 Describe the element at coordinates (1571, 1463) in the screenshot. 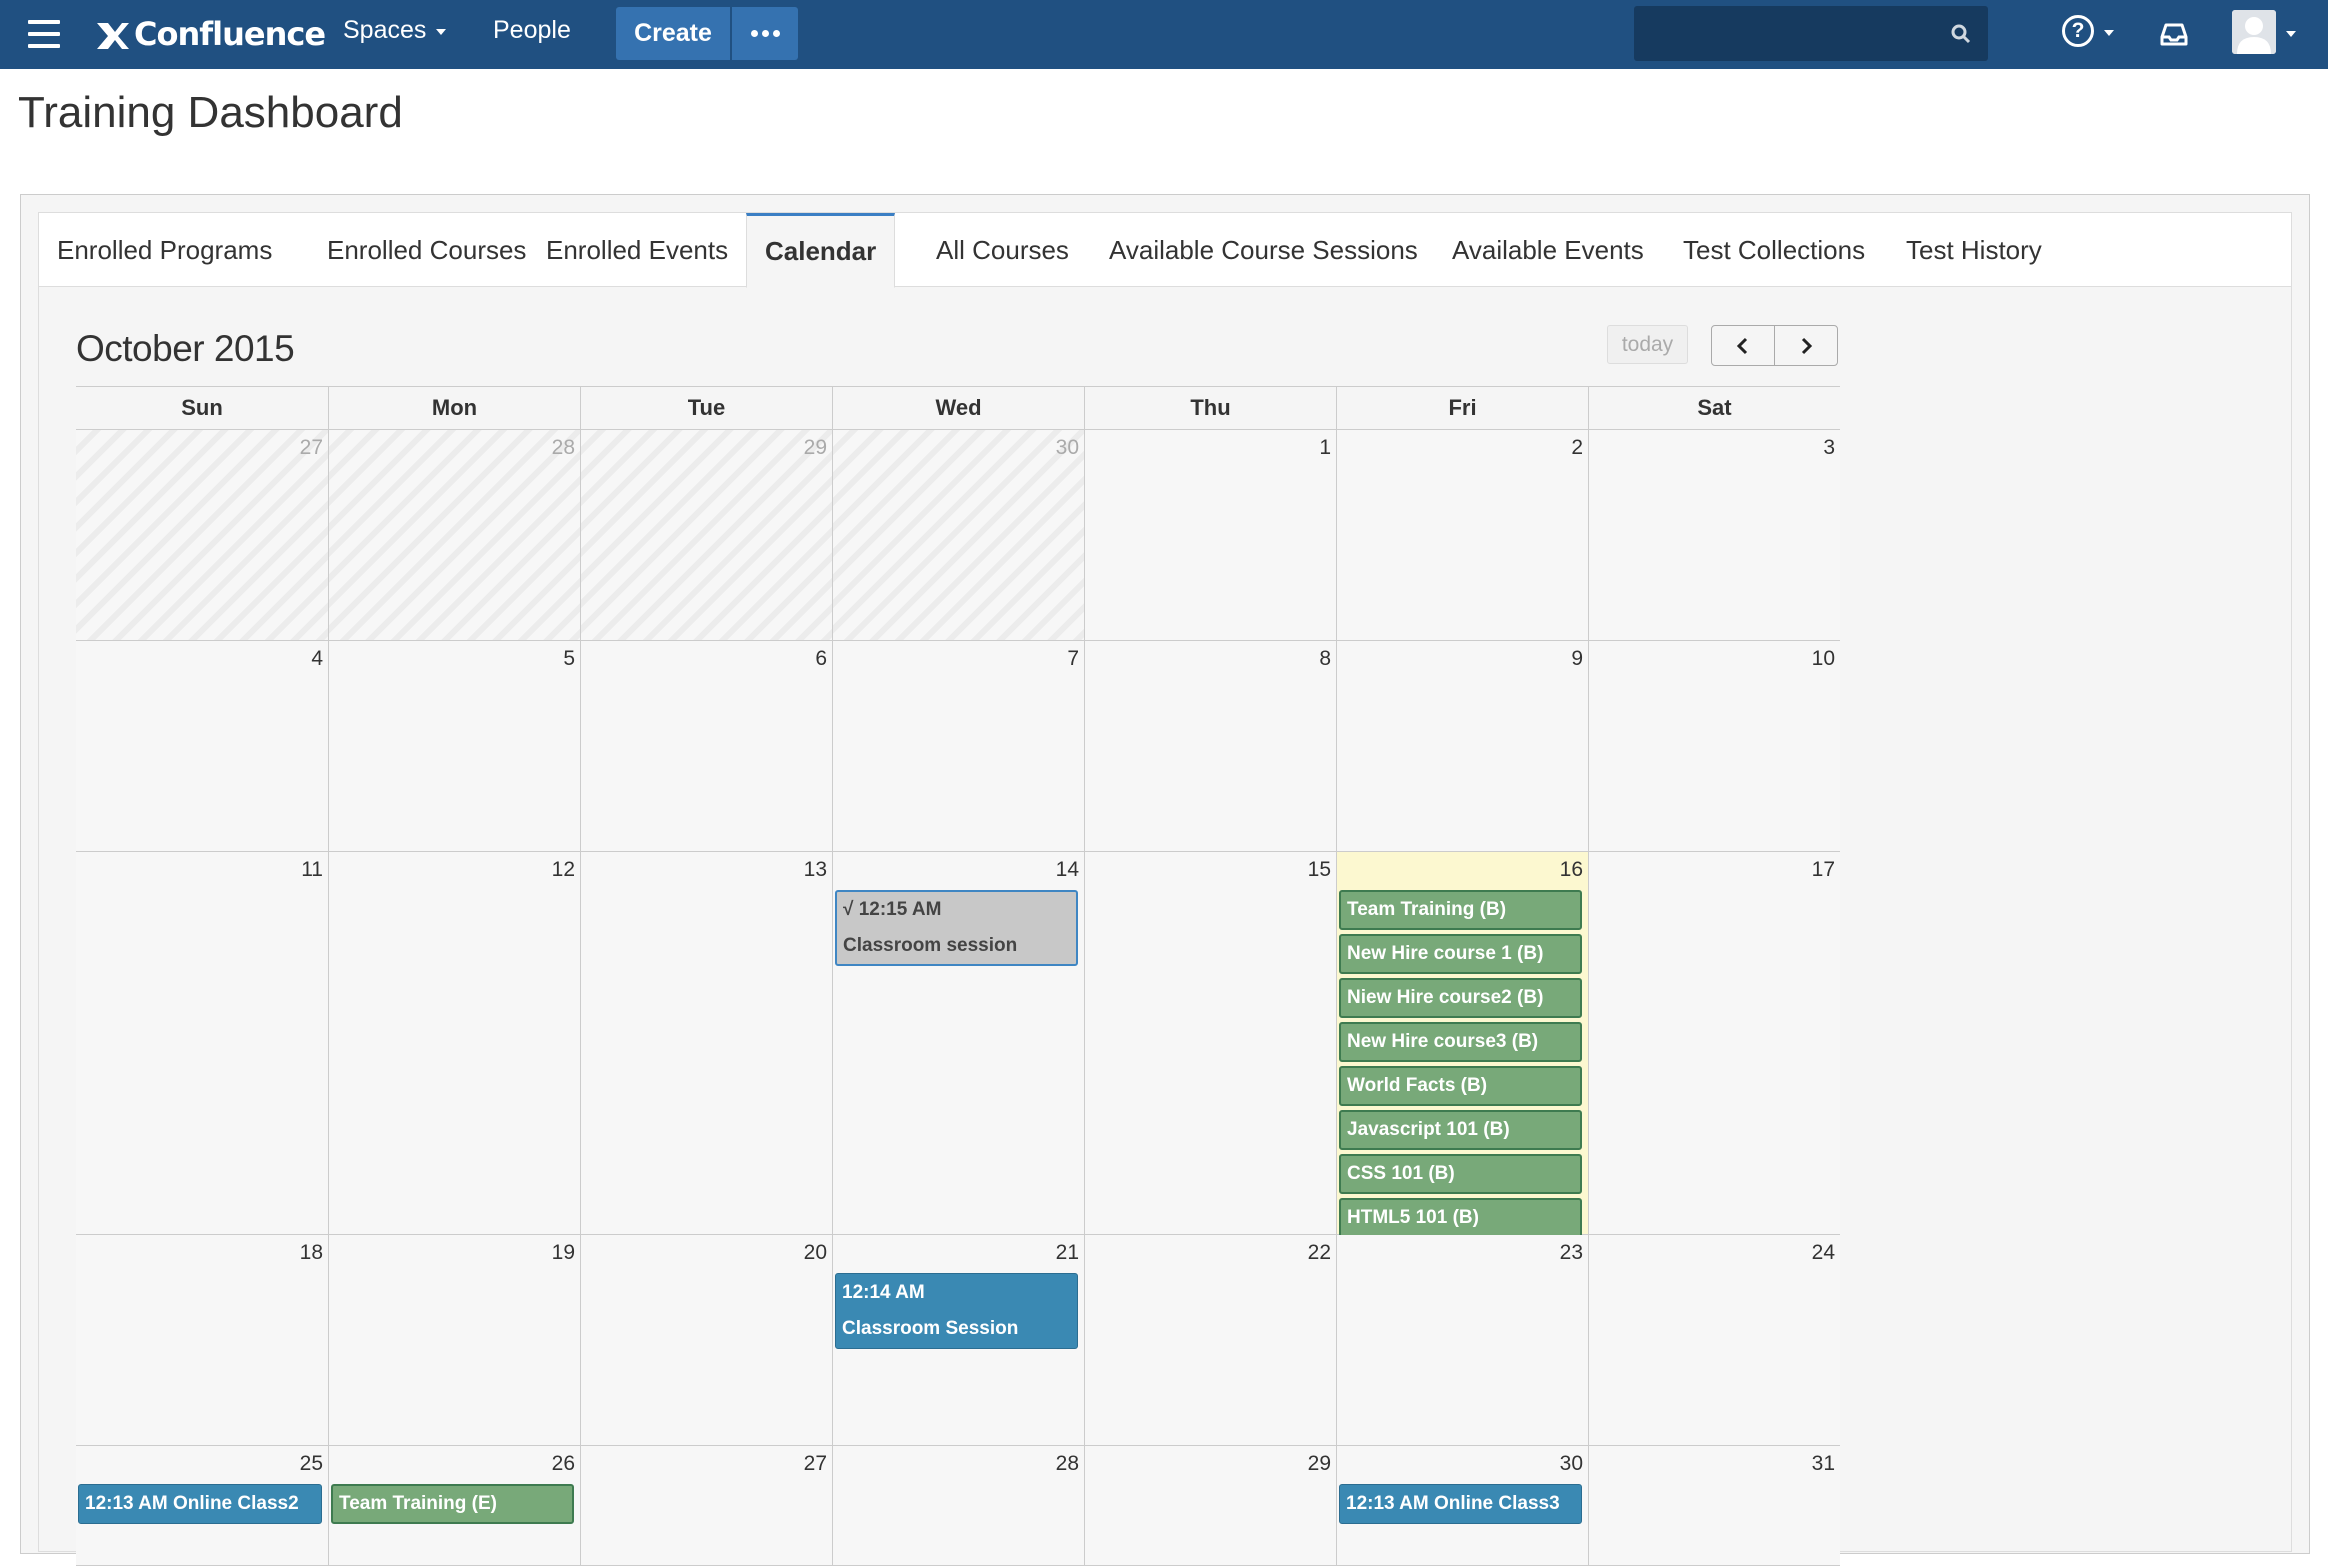

I see `day-number: 30` at that location.